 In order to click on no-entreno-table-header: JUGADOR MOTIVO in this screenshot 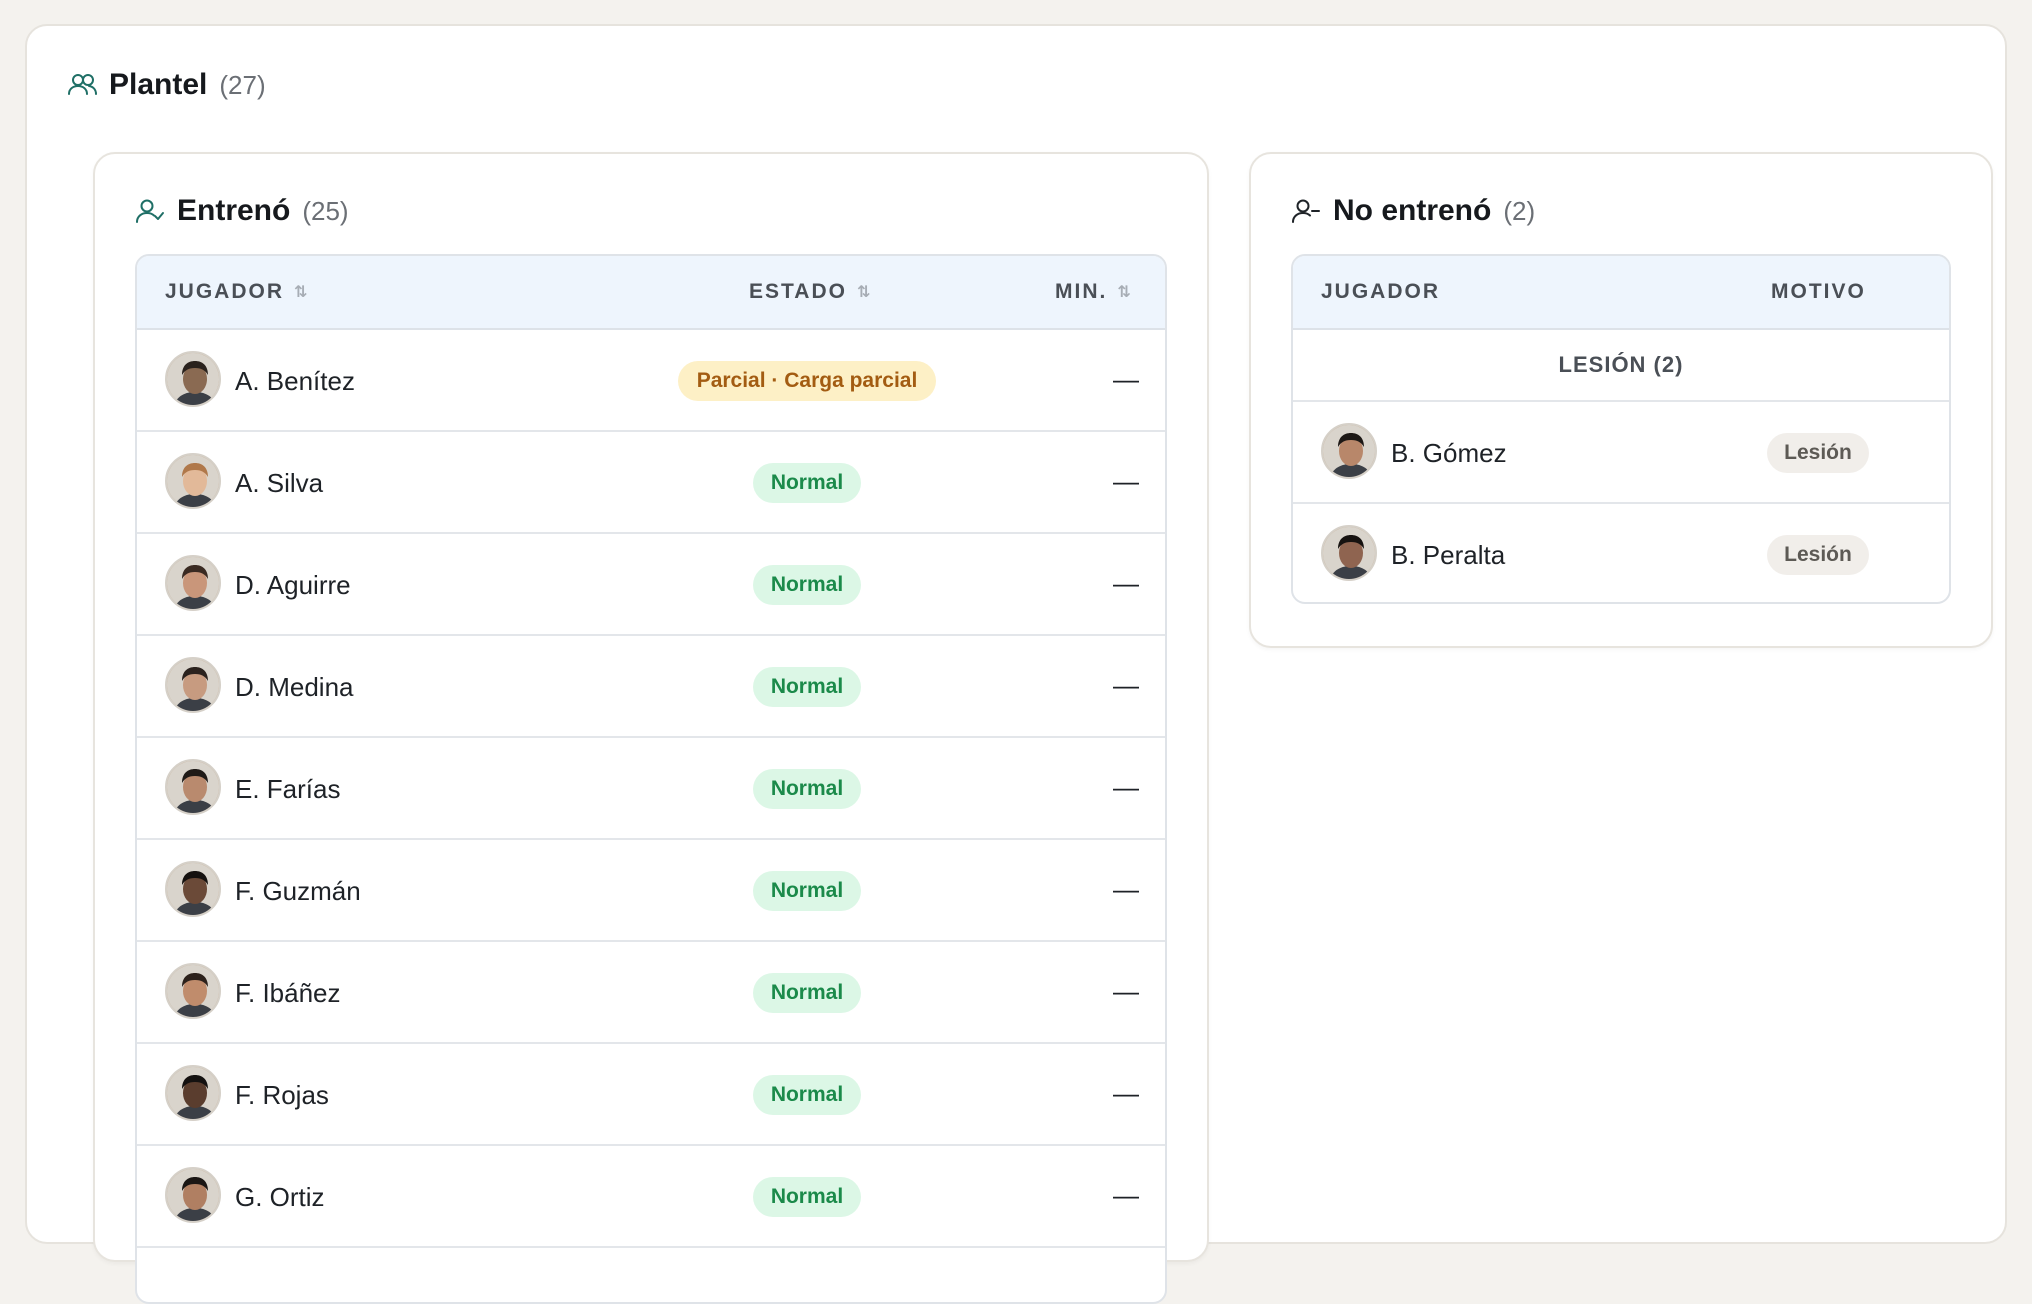, I will do `click(1621, 293)`.